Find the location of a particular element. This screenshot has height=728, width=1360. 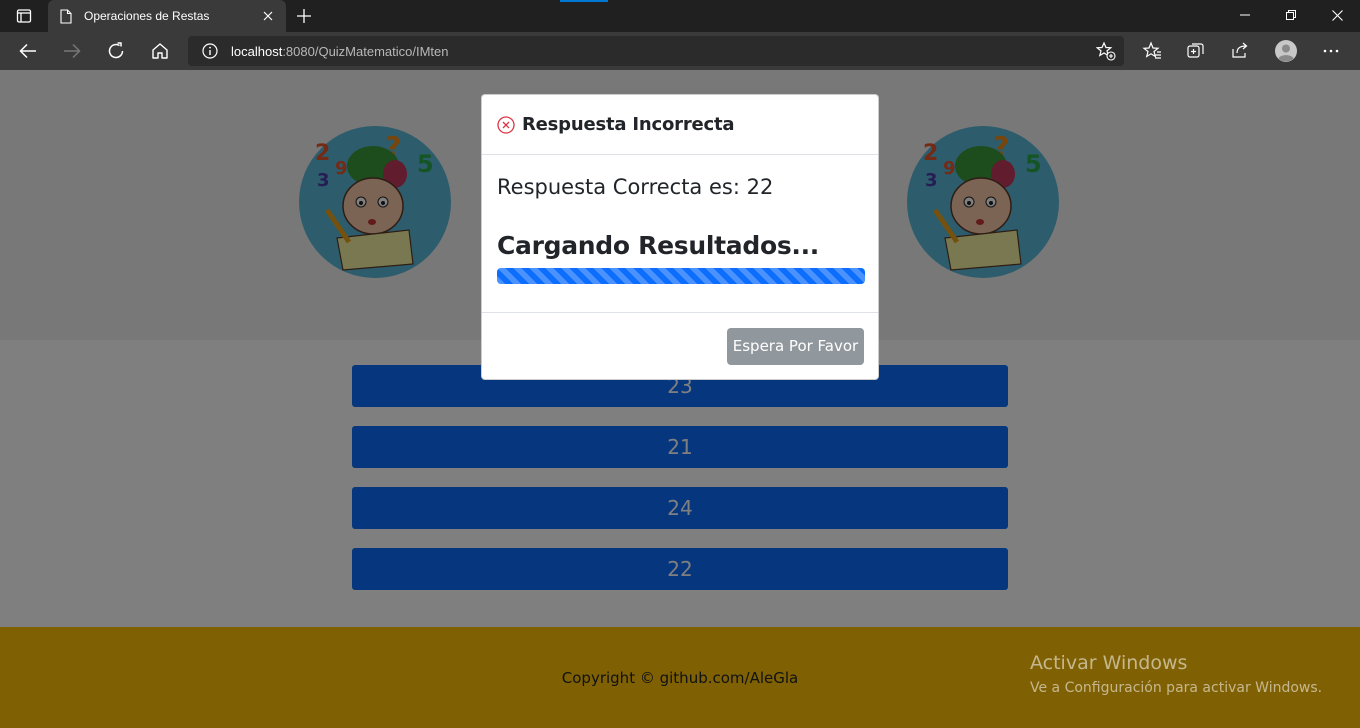

tab-drag-indicator is located at coordinates (584, 1).